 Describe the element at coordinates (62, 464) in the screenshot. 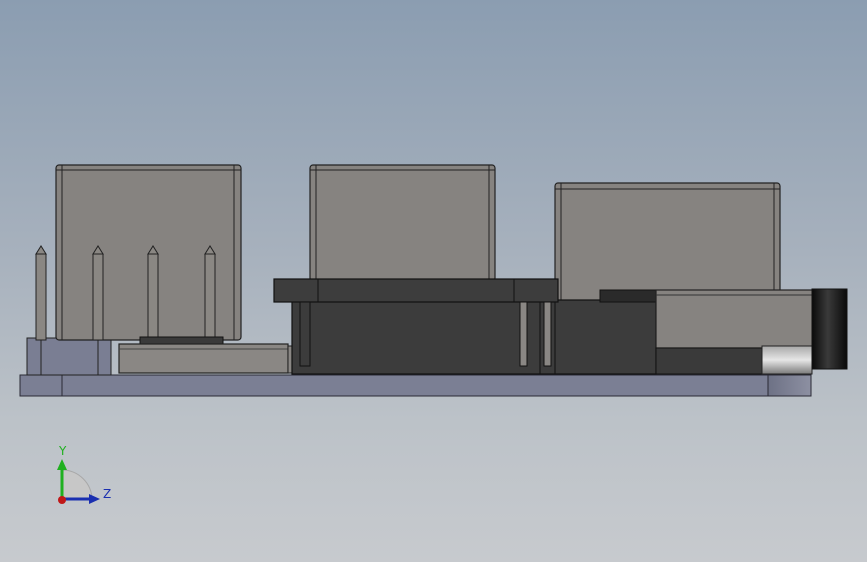

I see `y-axis-arrowhead` at that location.